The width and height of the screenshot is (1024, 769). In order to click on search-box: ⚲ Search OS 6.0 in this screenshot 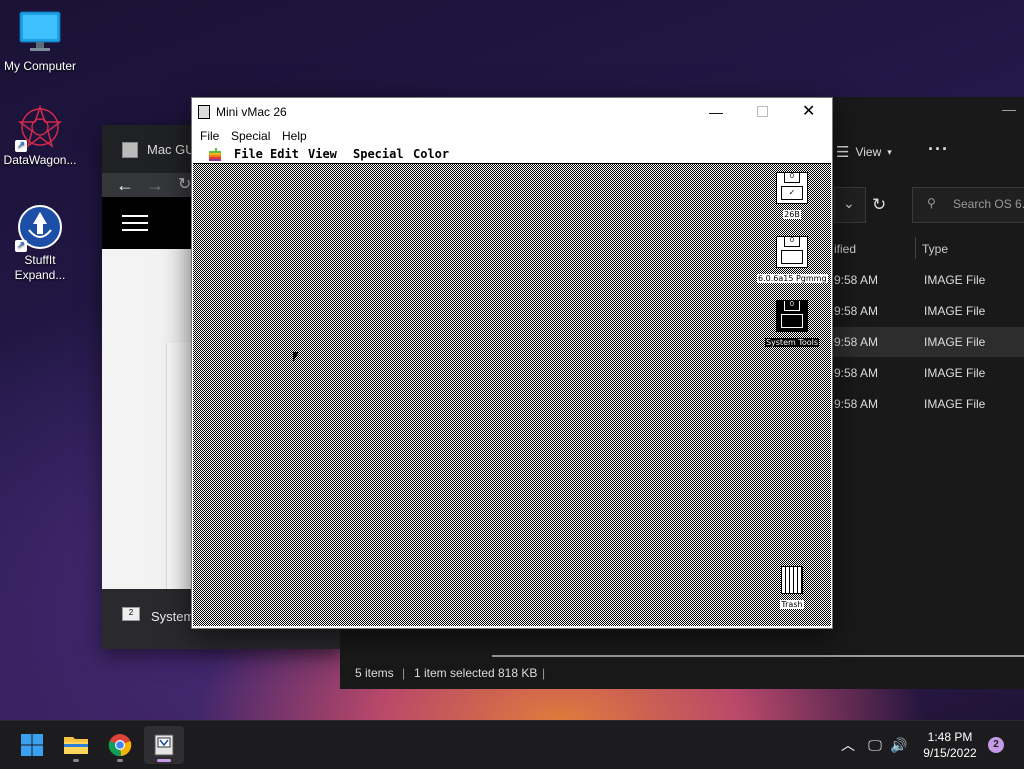, I will do `click(968, 205)`.